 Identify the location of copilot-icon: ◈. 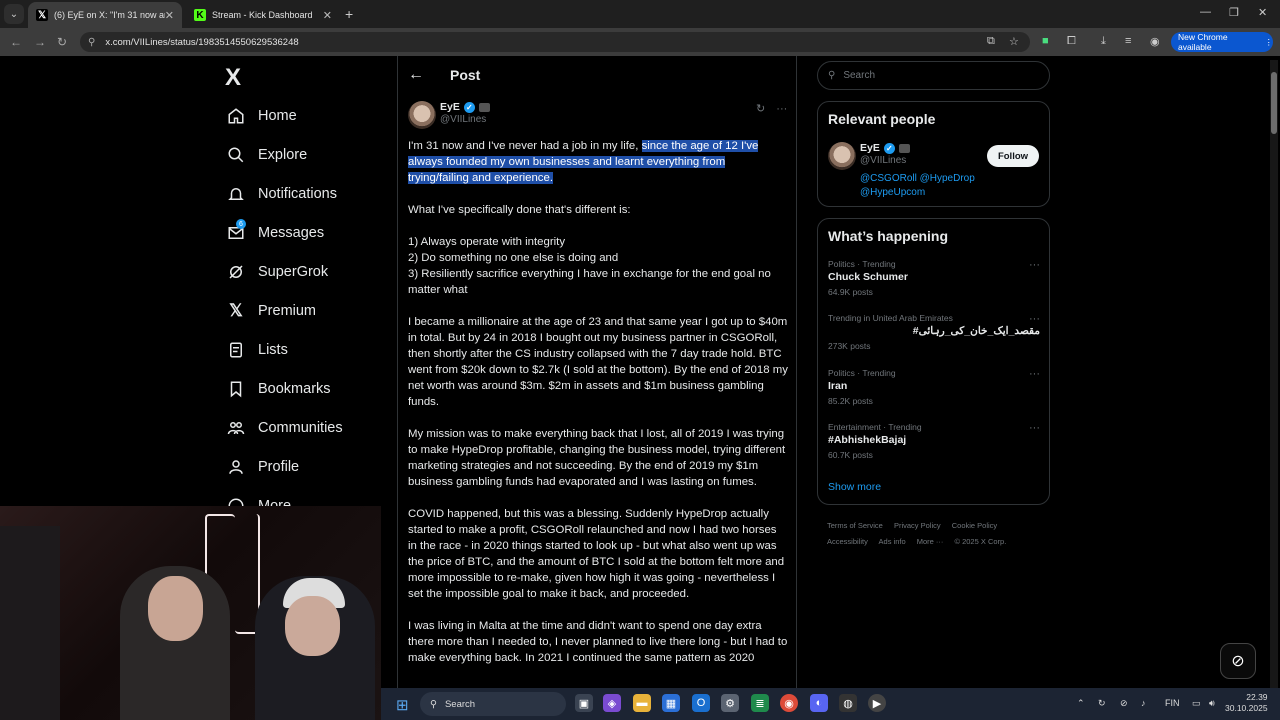
(612, 703).